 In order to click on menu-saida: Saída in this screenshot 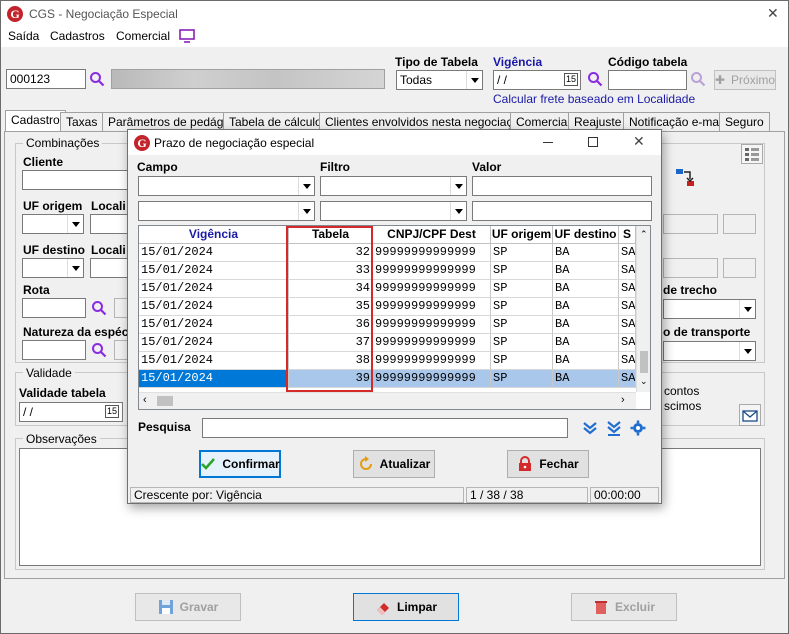, I will do `click(23, 36)`.